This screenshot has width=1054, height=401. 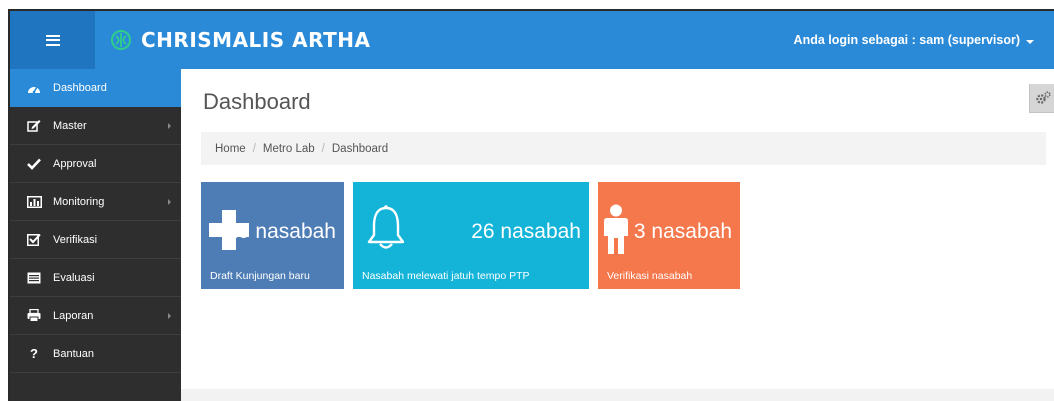 I want to click on user-menu: Anda login sebagai : sam (supervisor), so click(x=914, y=40).